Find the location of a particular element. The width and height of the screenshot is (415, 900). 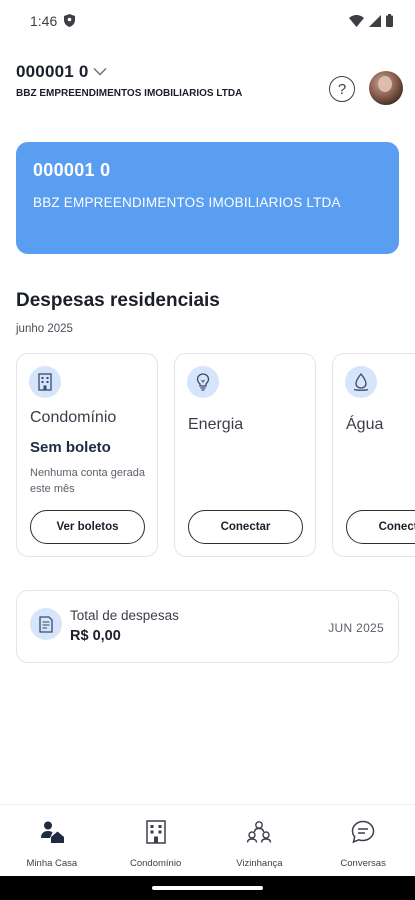

invoice-icon is located at coordinates (46, 624).